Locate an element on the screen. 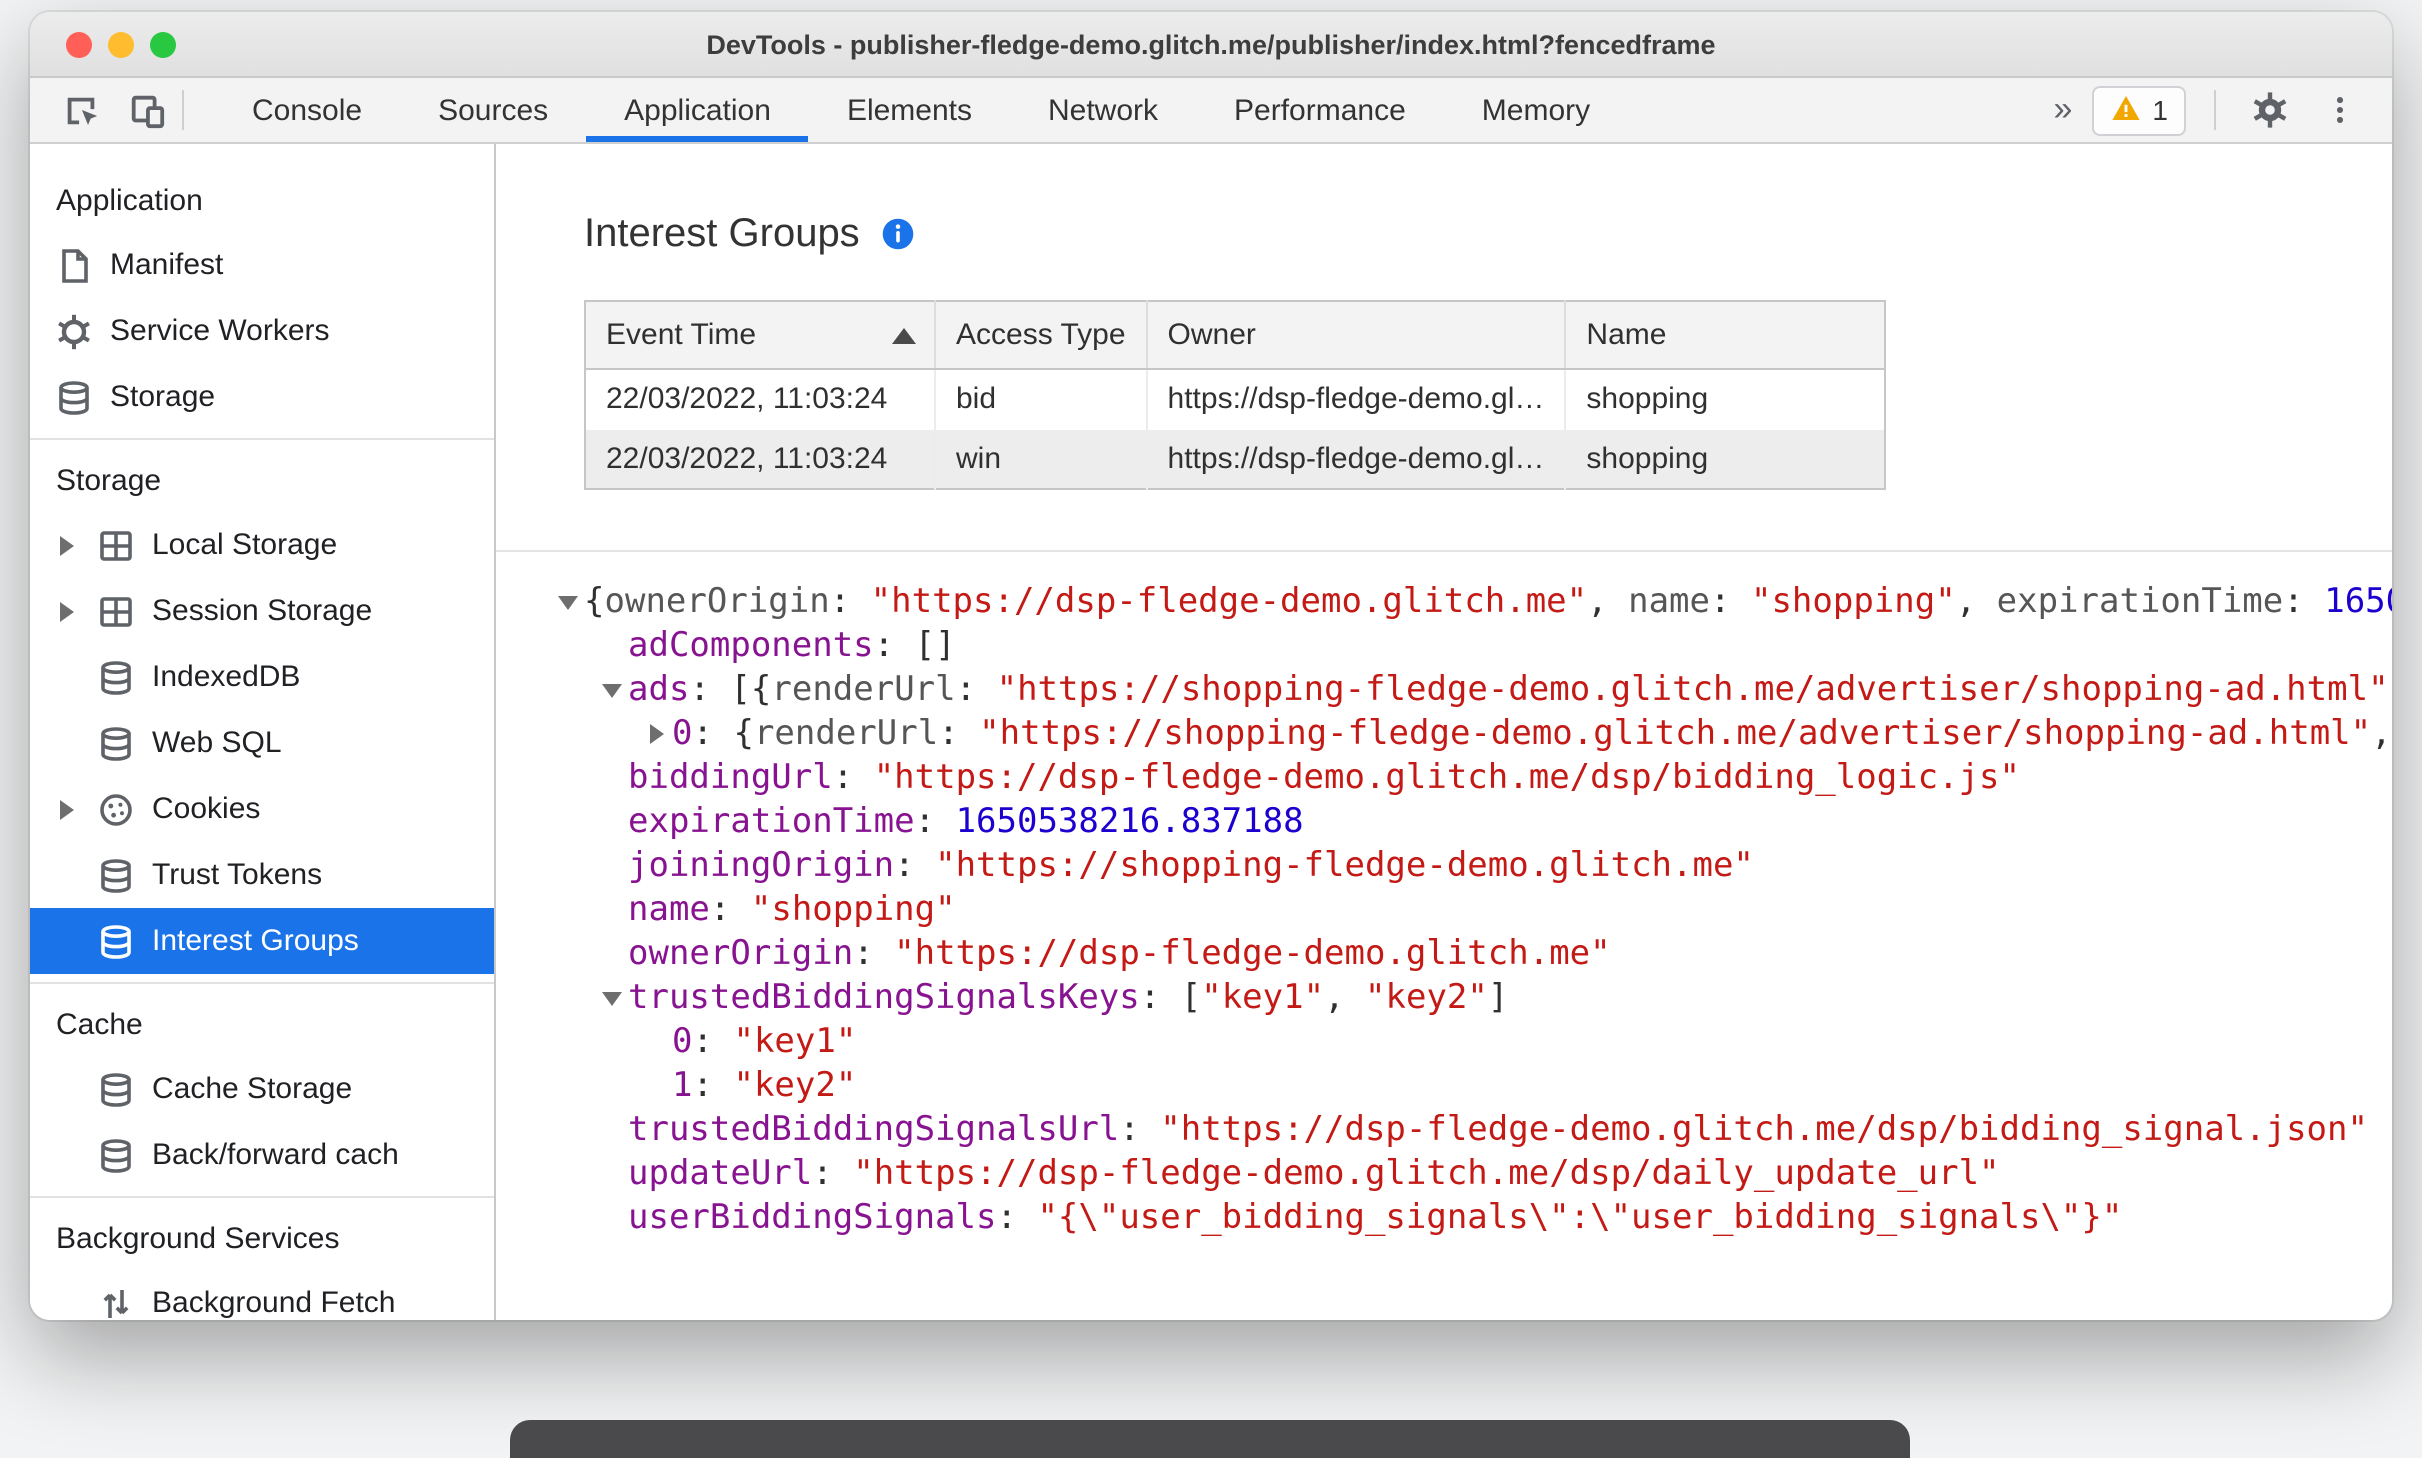 This screenshot has height=1458, width=2422. sidebar-item-session-storage: Session Storage is located at coordinates (262, 611).